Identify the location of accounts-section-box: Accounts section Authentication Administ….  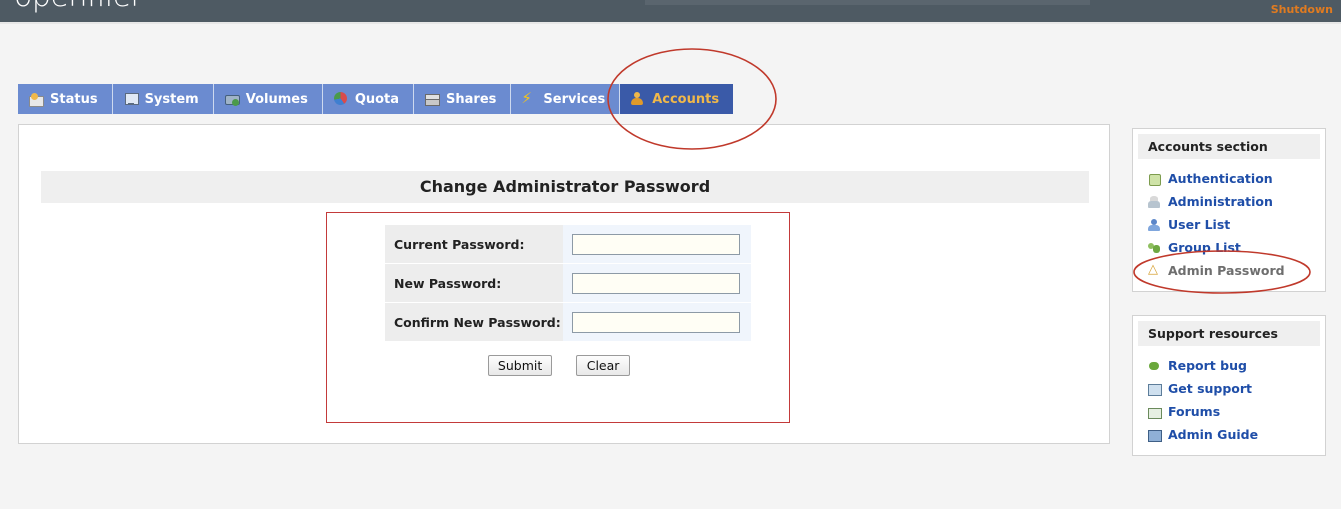
(1229, 210).